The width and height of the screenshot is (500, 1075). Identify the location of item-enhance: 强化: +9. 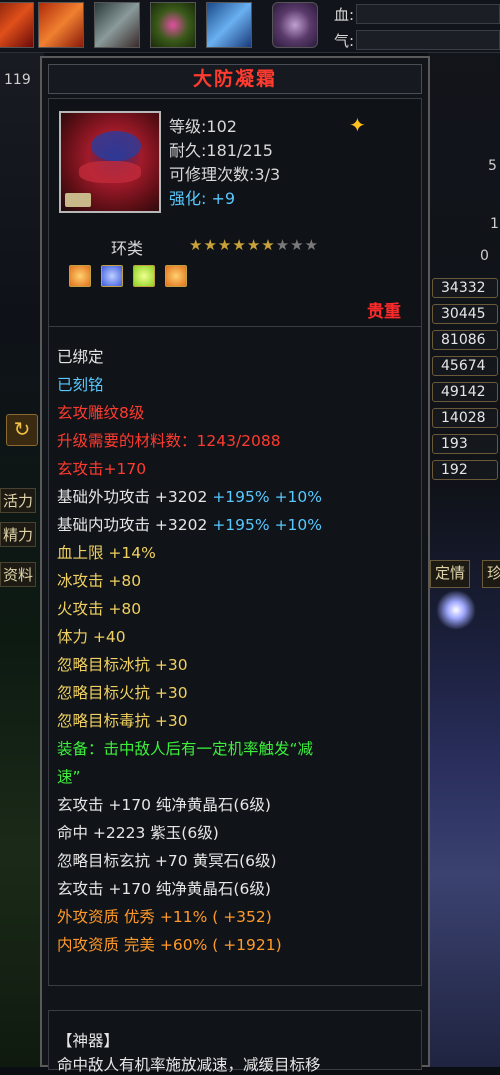
(202, 198).